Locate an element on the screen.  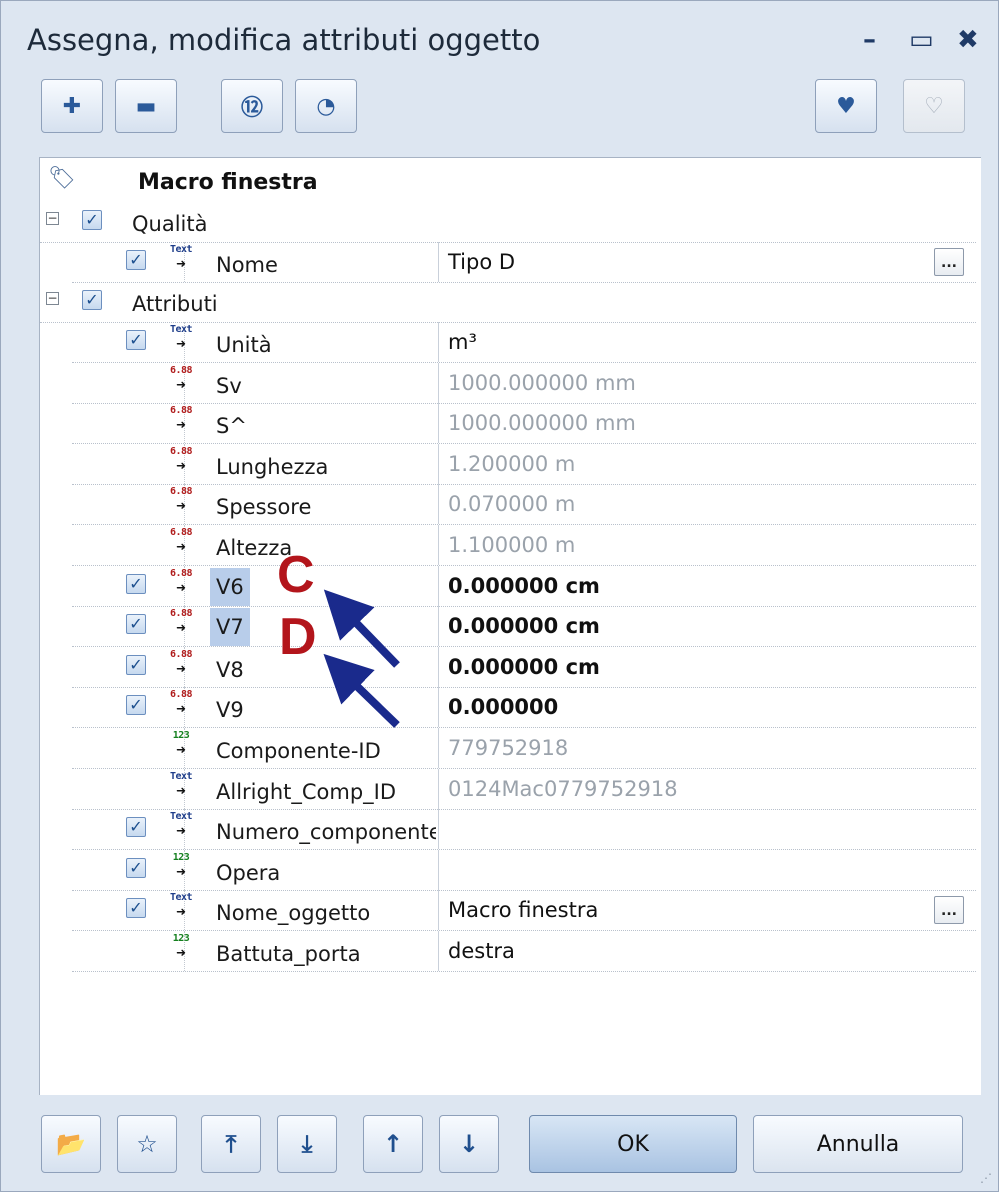
move-top-button: ⤒ is located at coordinates (231, 1144).